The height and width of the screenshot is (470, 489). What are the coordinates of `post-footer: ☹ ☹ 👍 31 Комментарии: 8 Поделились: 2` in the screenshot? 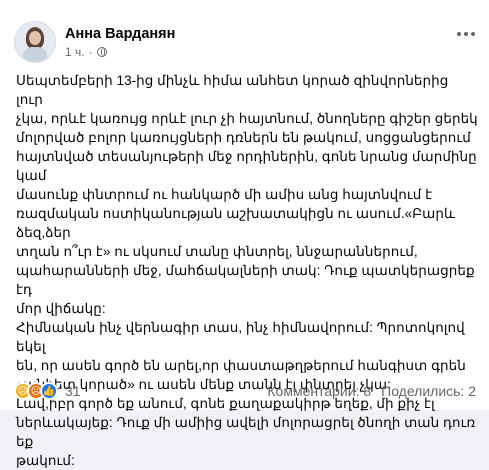 It's located at (245, 391).